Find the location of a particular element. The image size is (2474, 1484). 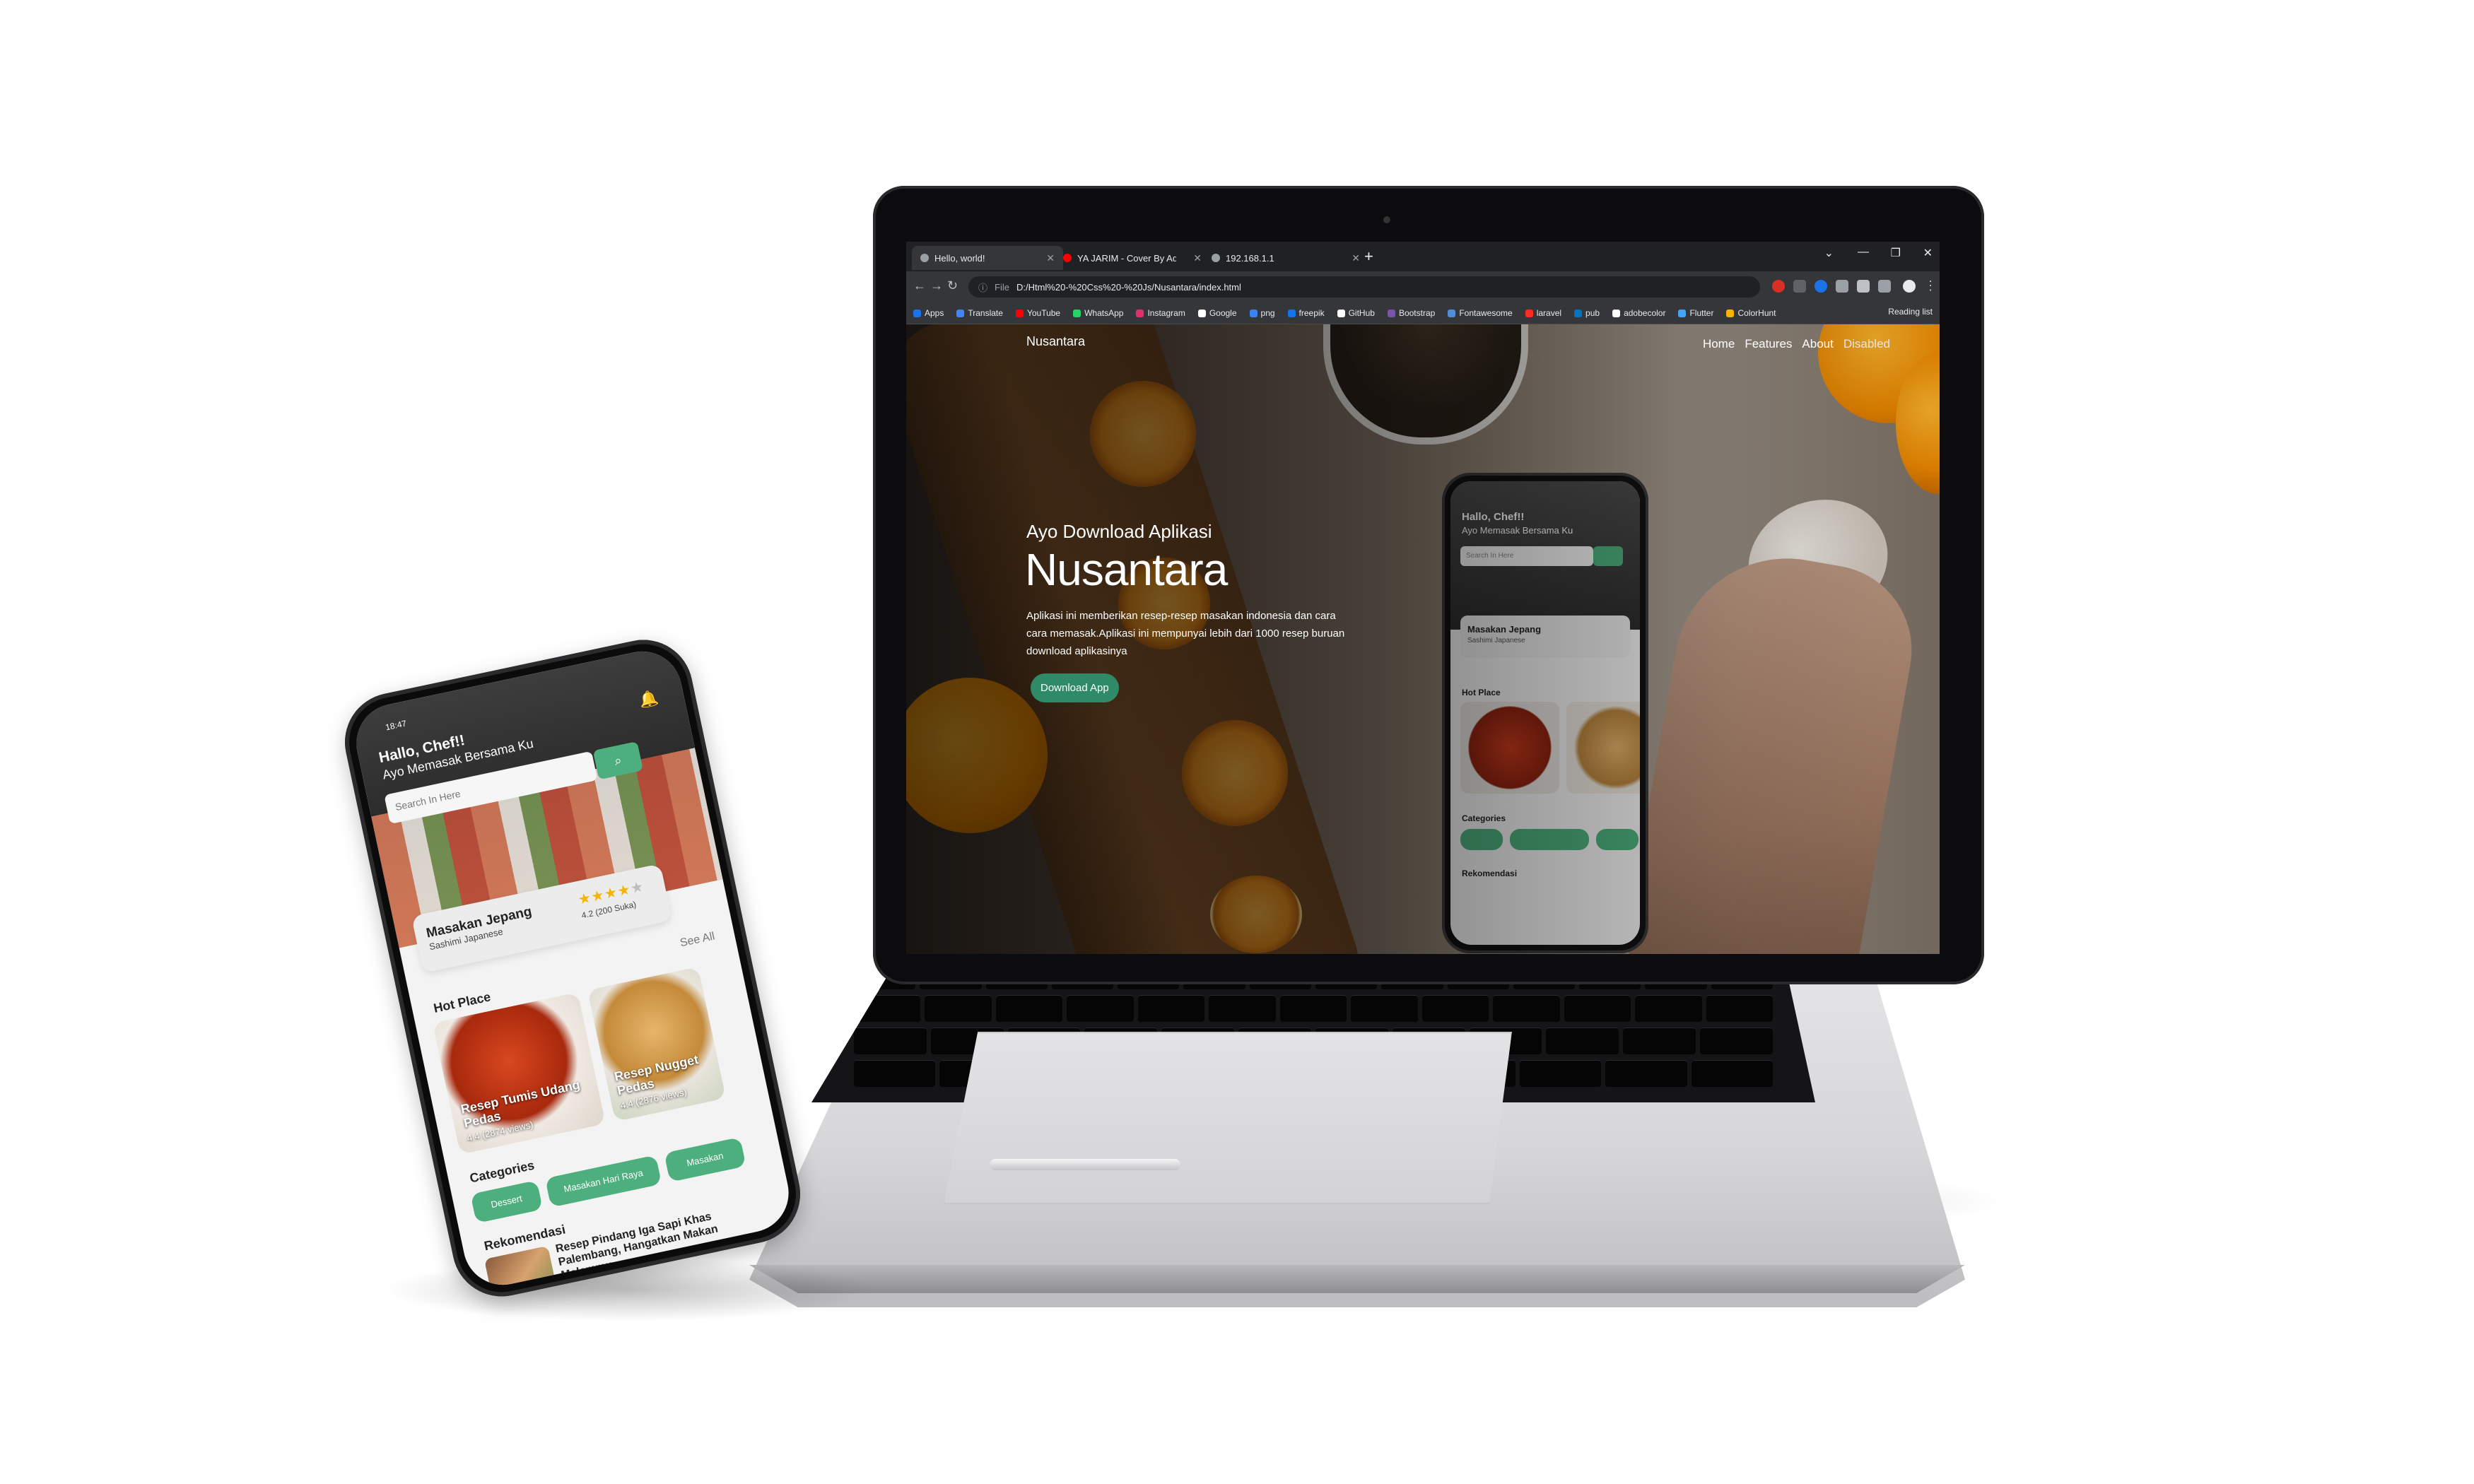

flutter-icon is located at coordinates (1683, 313).